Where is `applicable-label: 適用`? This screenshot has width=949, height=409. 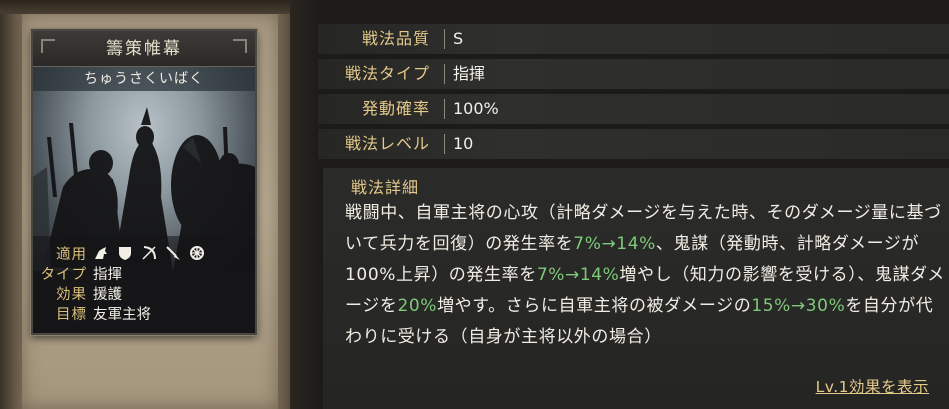
applicable-label: 適用 is located at coordinates (71, 254).